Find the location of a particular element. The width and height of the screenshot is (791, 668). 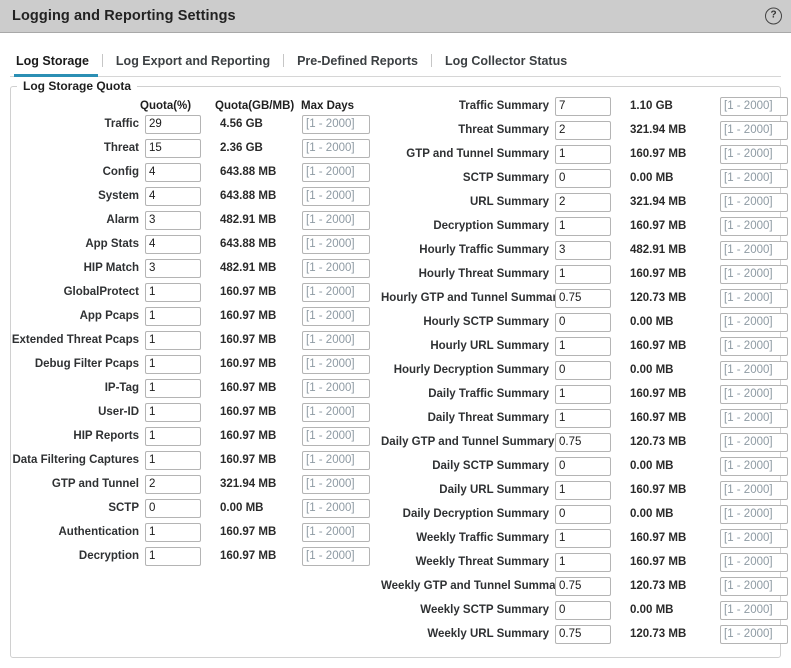

quota-row: Daily SCTP Summary 0.00 MB is located at coordinates (586, 466).